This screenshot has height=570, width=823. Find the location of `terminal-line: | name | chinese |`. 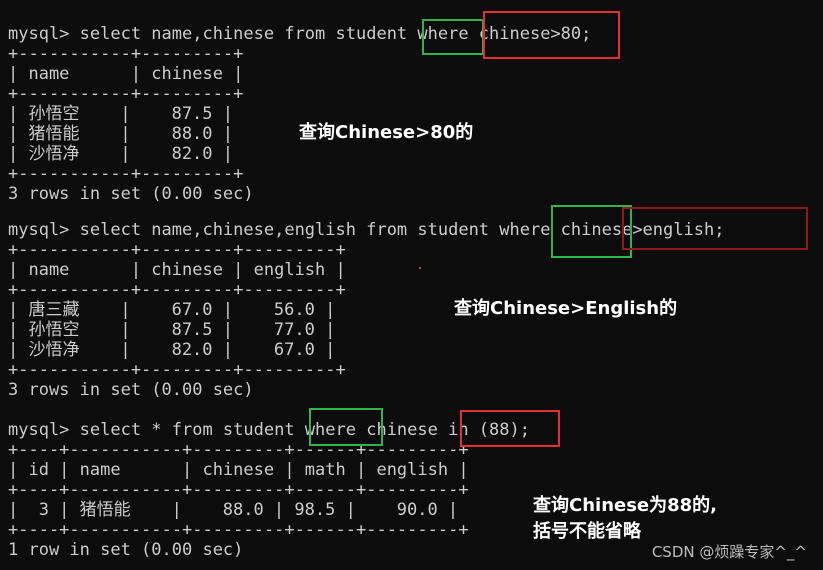

terminal-line: | name | chinese | is located at coordinates (126, 74).